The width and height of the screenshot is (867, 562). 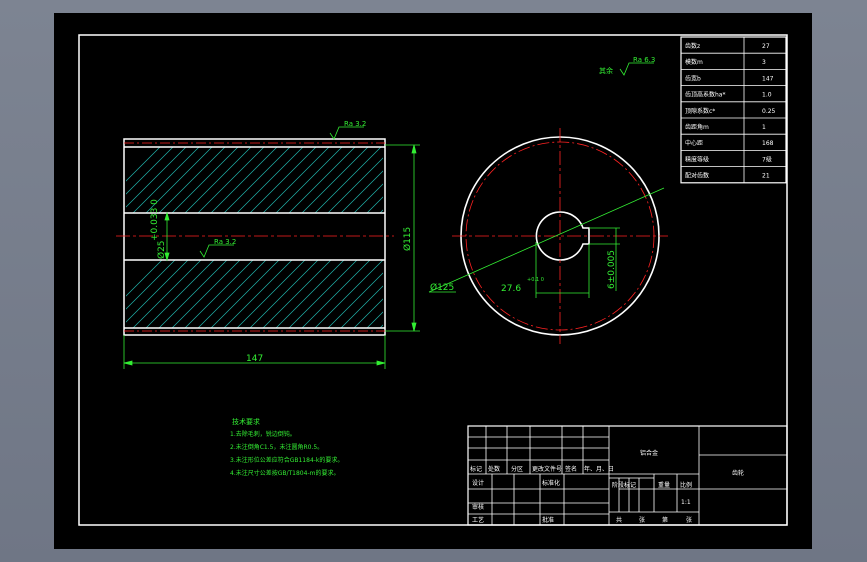 What do you see at coordinates (254, 359) in the screenshot?
I see `dim-length: 147` at bounding box center [254, 359].